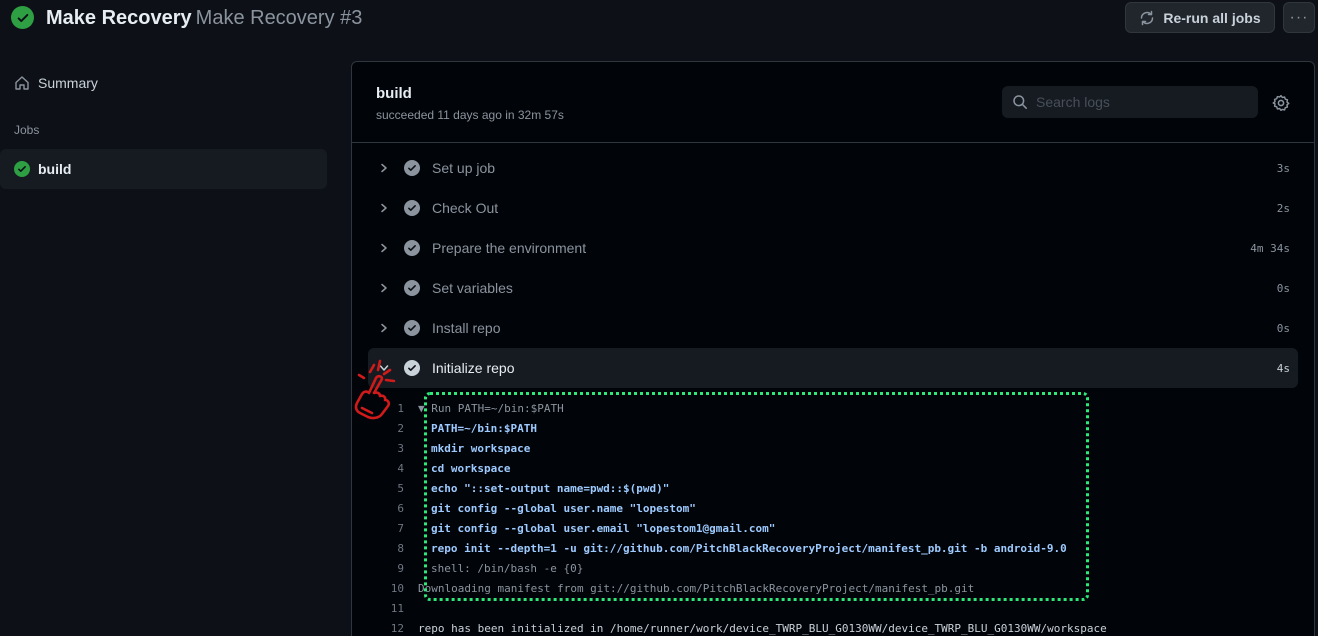  Describe the element at coordinates (68, 83) in the screenshot. I see `sidebar-item-label: Summary` at that location.